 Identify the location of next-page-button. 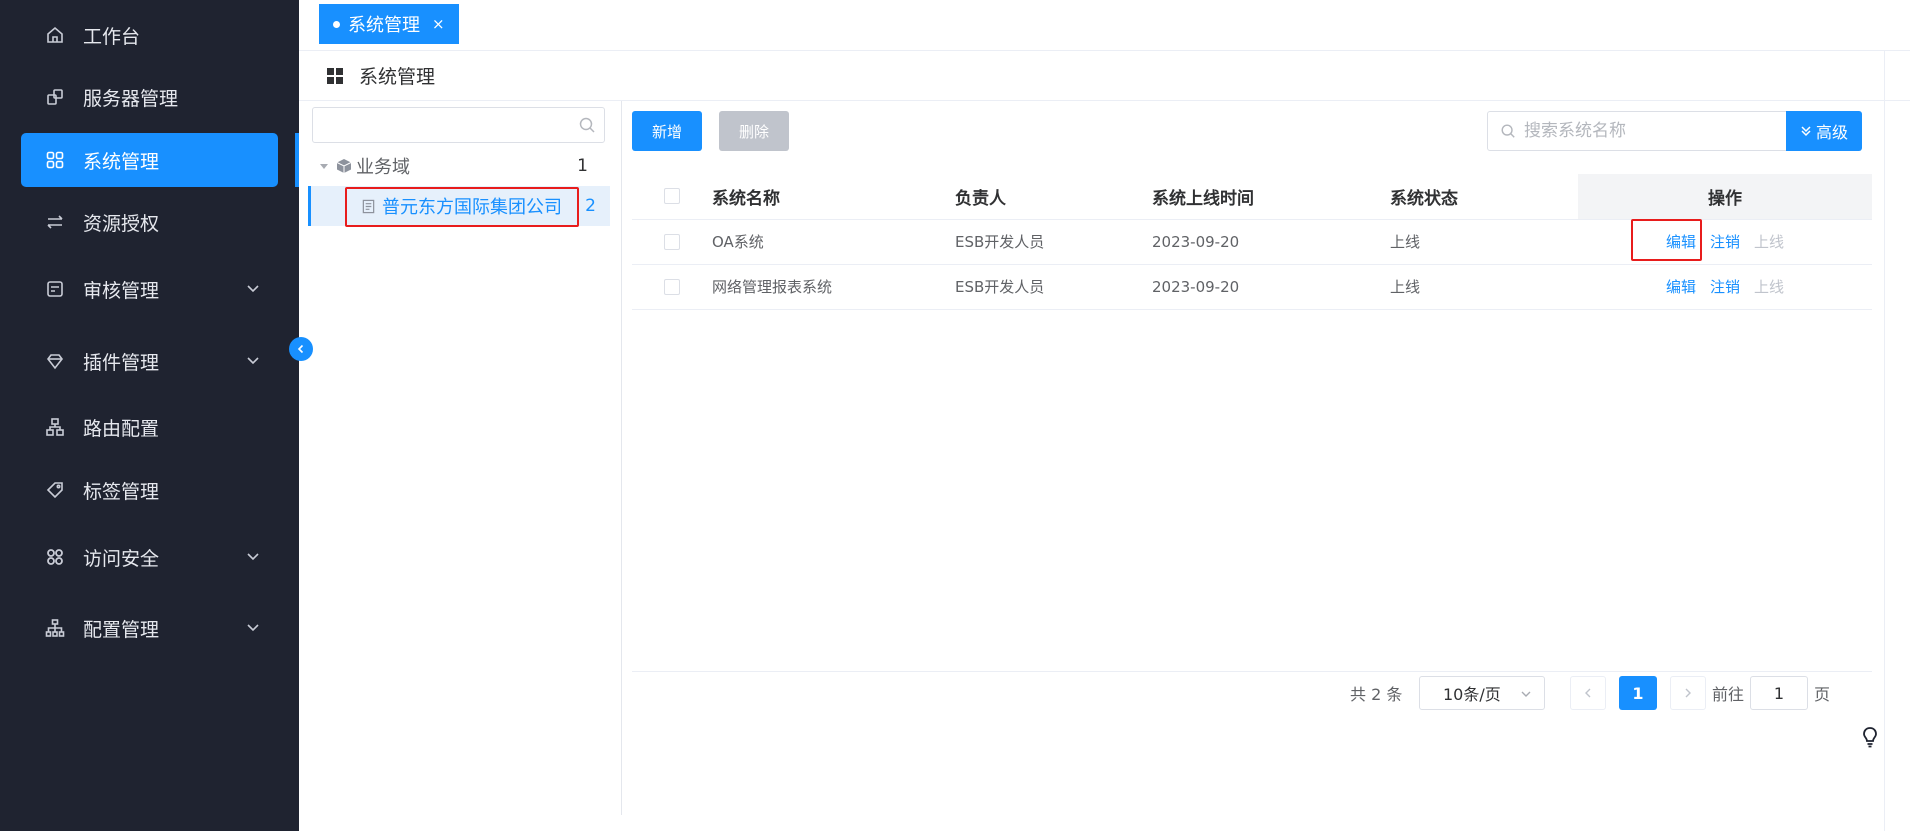
(1688, 693).